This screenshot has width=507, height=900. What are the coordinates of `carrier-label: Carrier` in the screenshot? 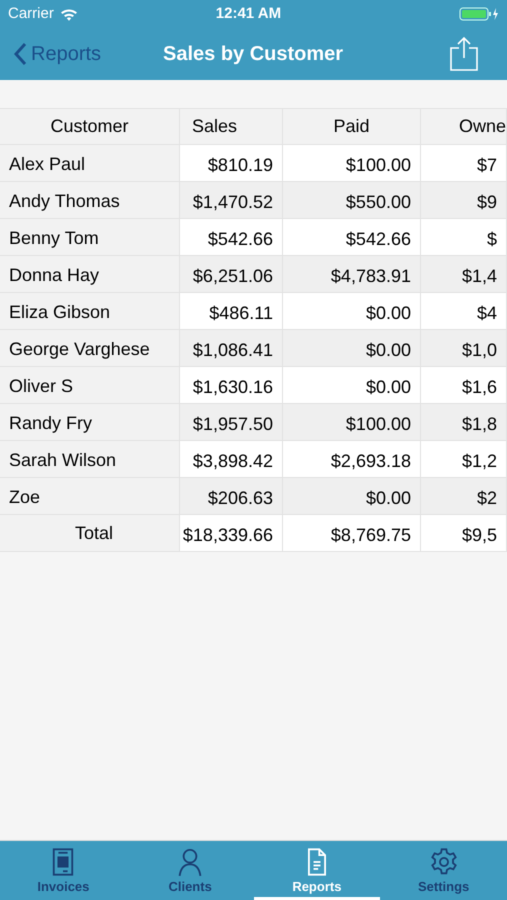 It's located at (31, 14).